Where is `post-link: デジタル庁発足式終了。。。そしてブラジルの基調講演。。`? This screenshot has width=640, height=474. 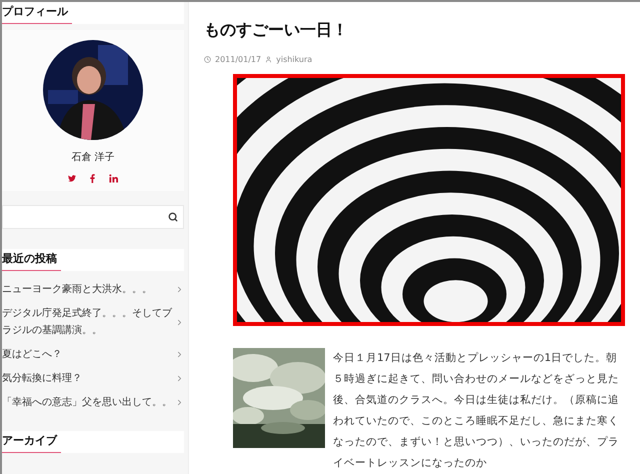
post-link: デジタル庁発足式終了。。。そしてブラジルの基調講演。。 is located at coordinates (93, 322).